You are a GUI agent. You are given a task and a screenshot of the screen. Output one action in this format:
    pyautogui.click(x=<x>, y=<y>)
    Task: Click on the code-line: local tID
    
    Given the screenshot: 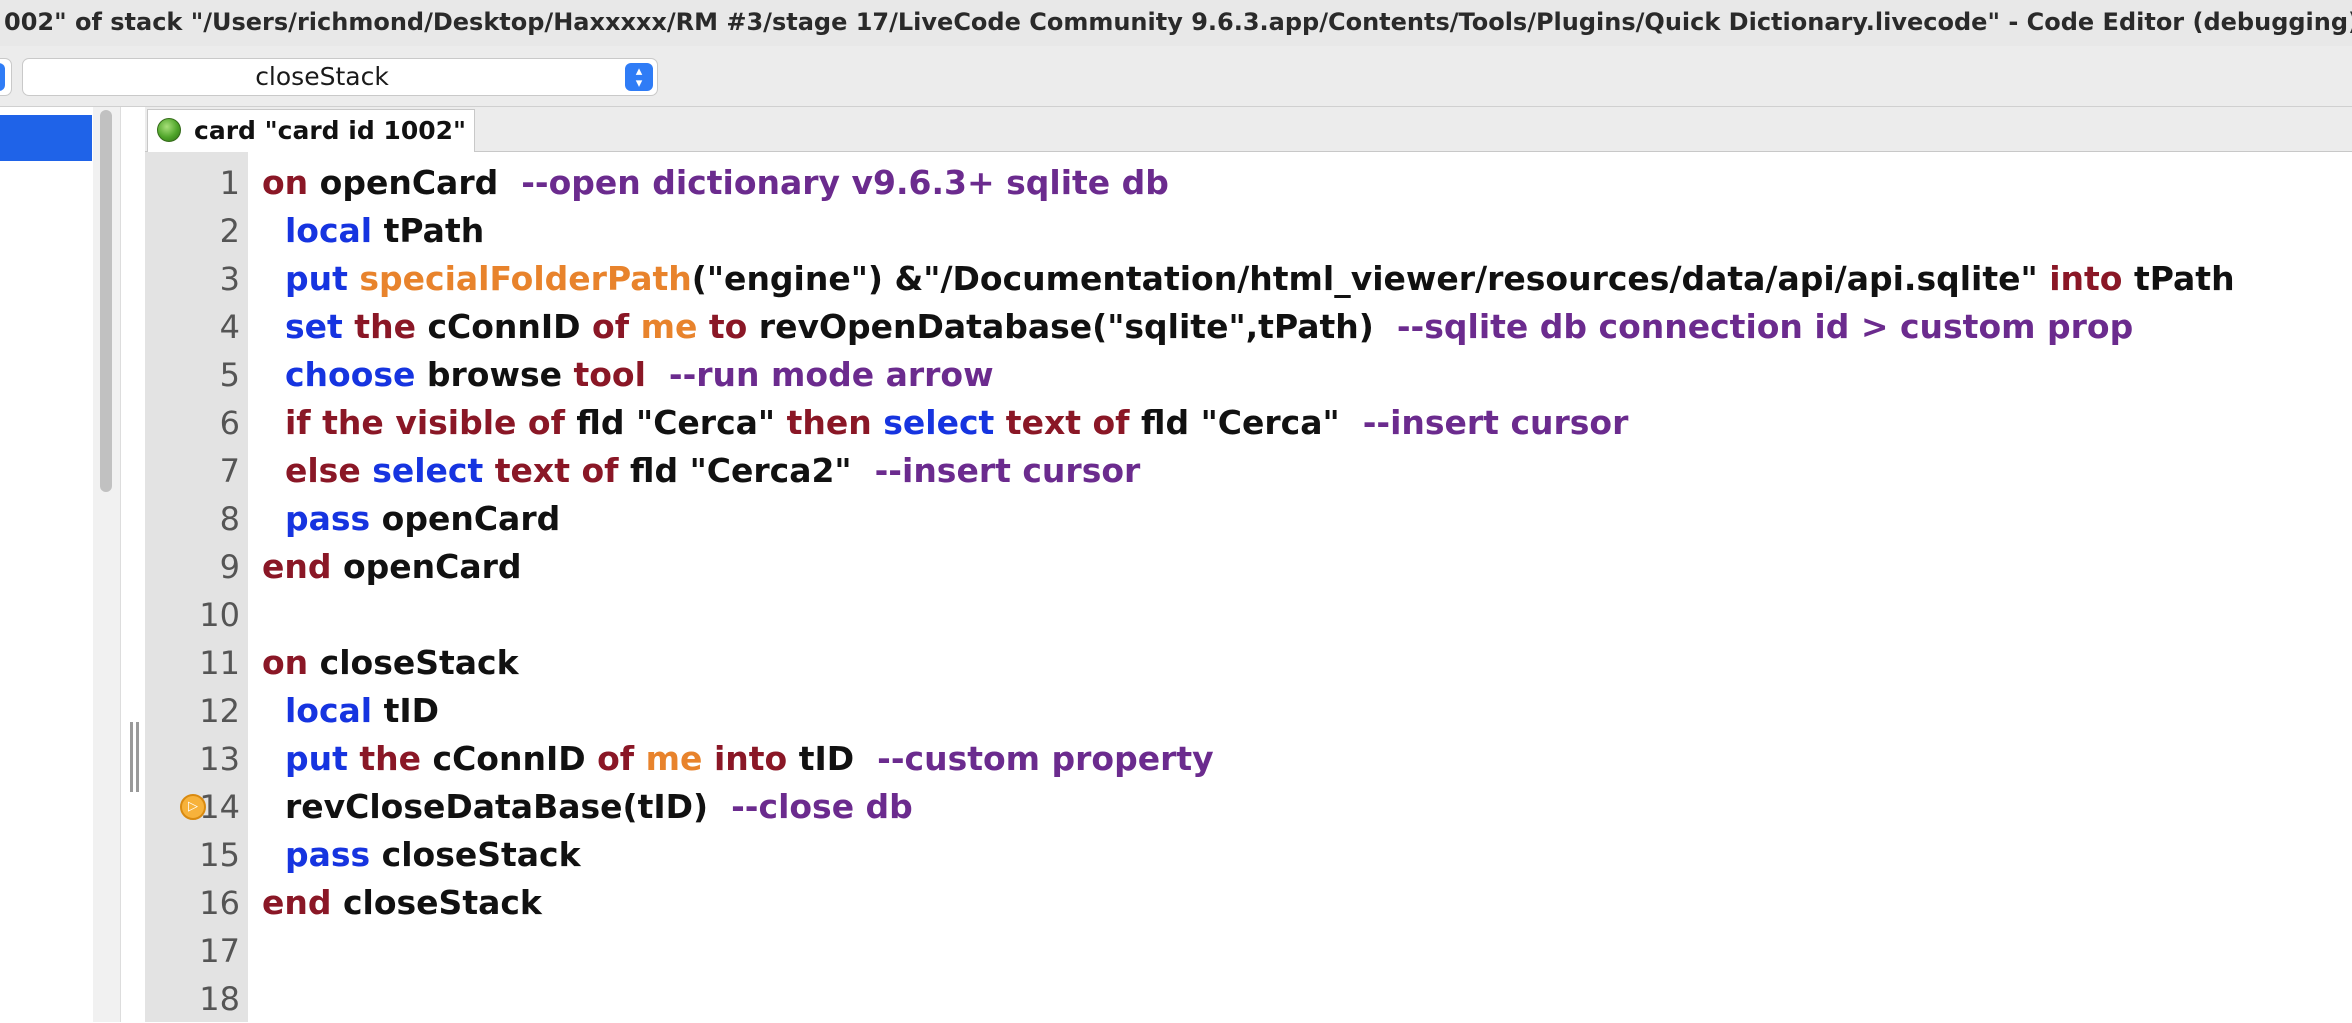 What is the action you would take?
    pyautogui.click(x=350, y=711)
    